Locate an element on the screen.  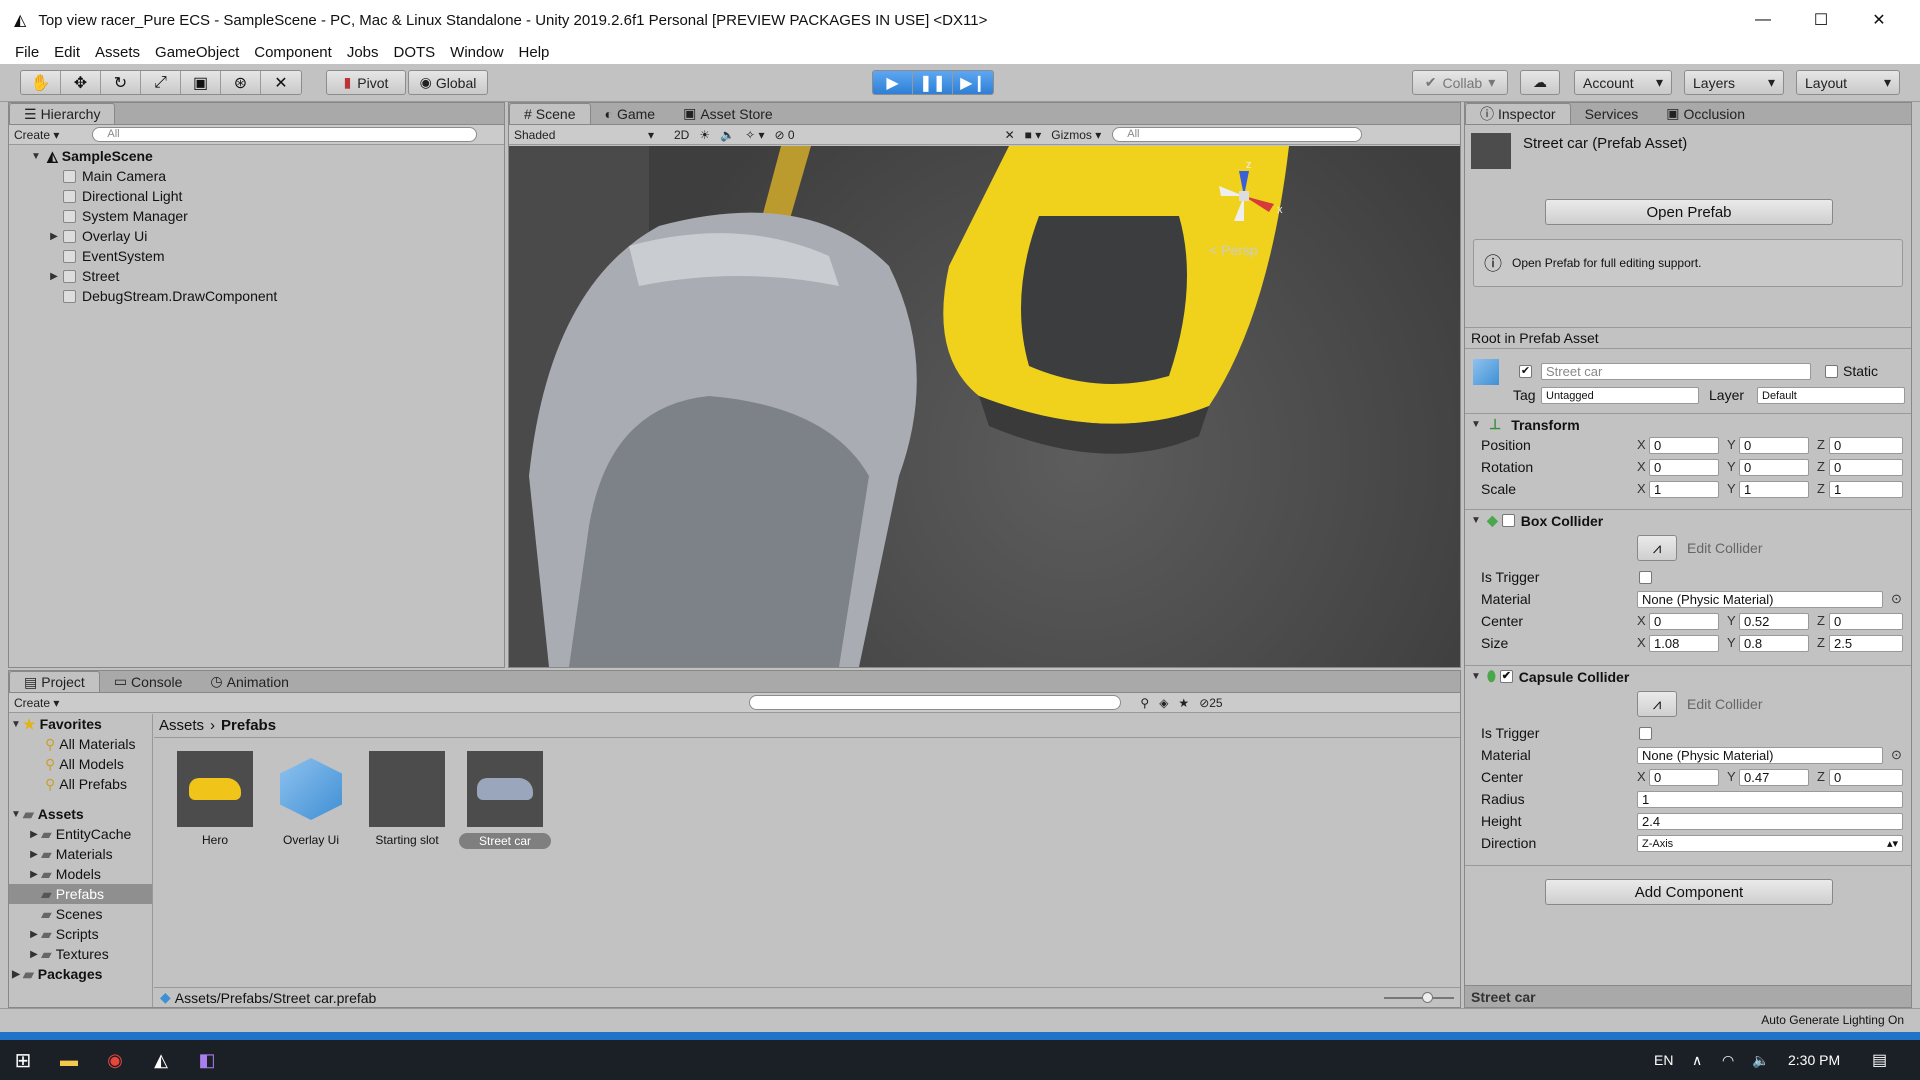
favorites-row: ▼ ★ Favorites is located at coordinates (80, 724).